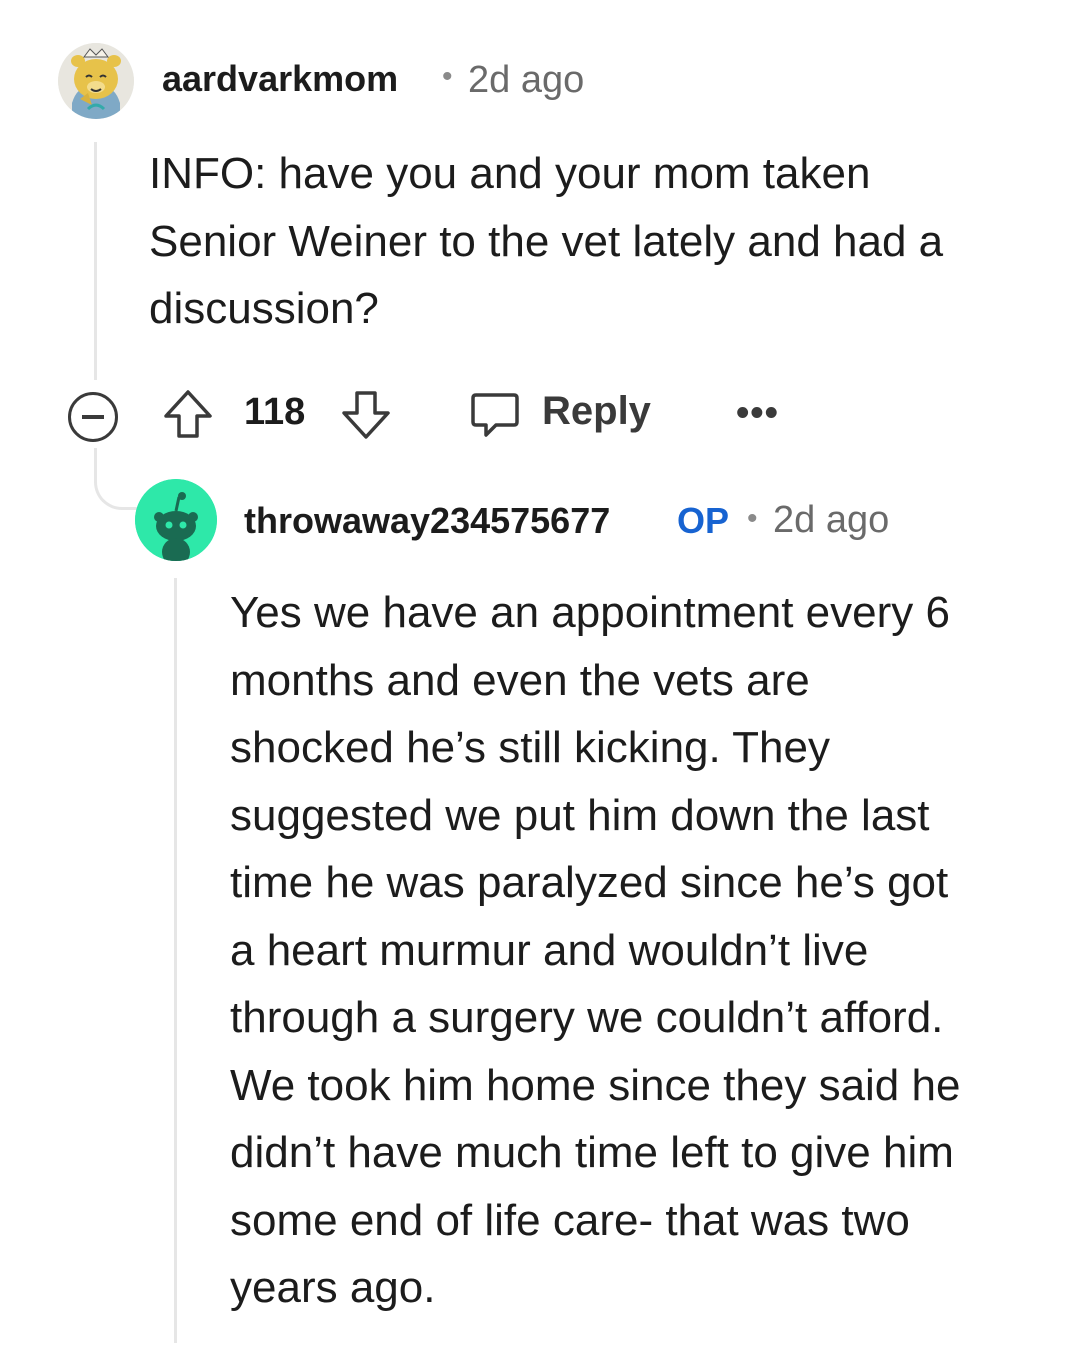  Describe the element at coordinates (596, 411) in the screenshot. I see `reply-label: Reply` at that location.